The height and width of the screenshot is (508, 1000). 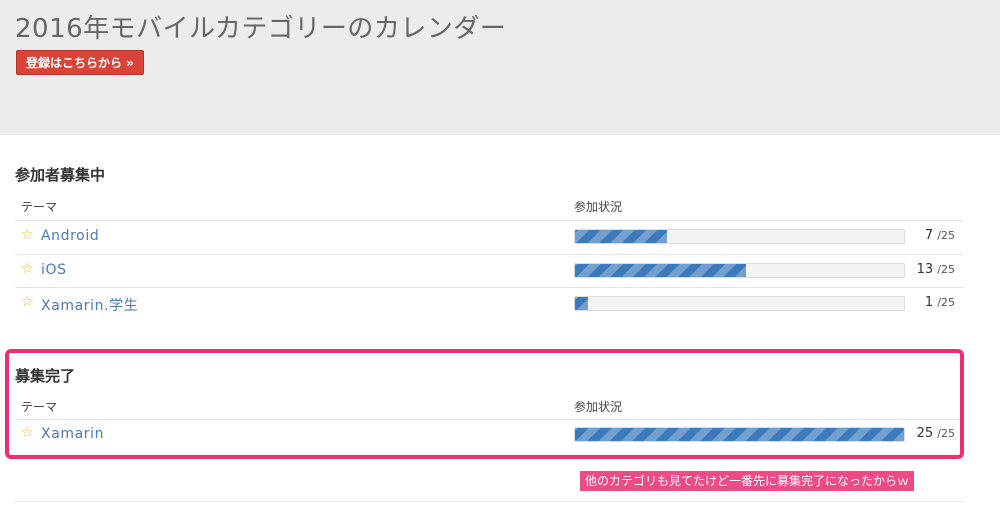 I want to click on section-title: 参加者募集中, so click(x=60, y=175).